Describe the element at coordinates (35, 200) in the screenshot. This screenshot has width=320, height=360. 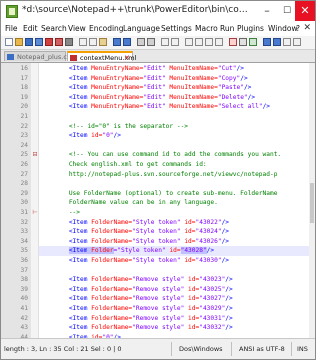
I see `fold-margin: ⊟ ⊢` at that location.